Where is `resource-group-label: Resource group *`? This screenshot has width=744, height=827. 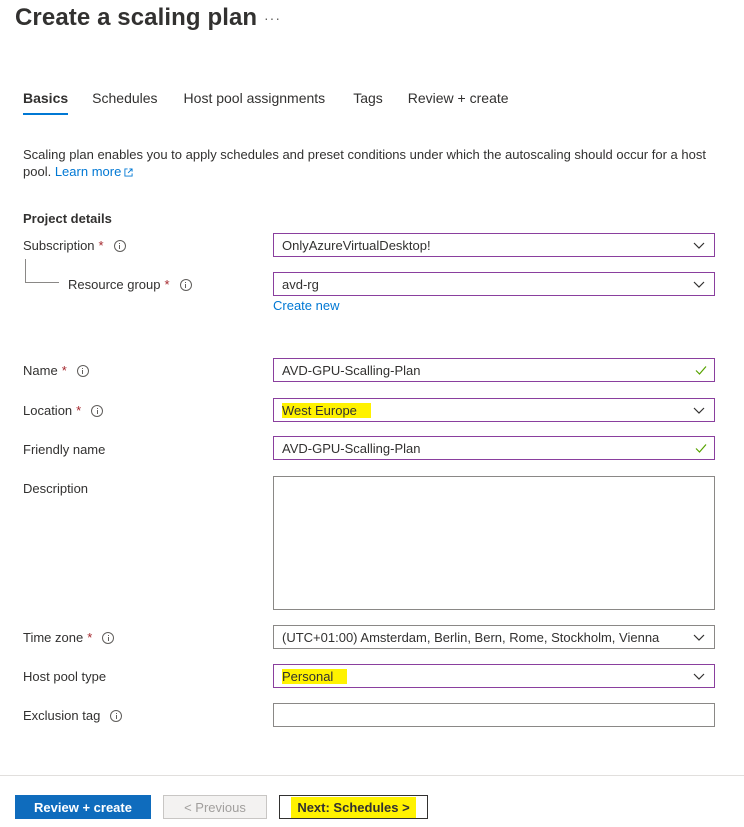 resource-group-label: Resource group * is located at coordinates (130, 284).